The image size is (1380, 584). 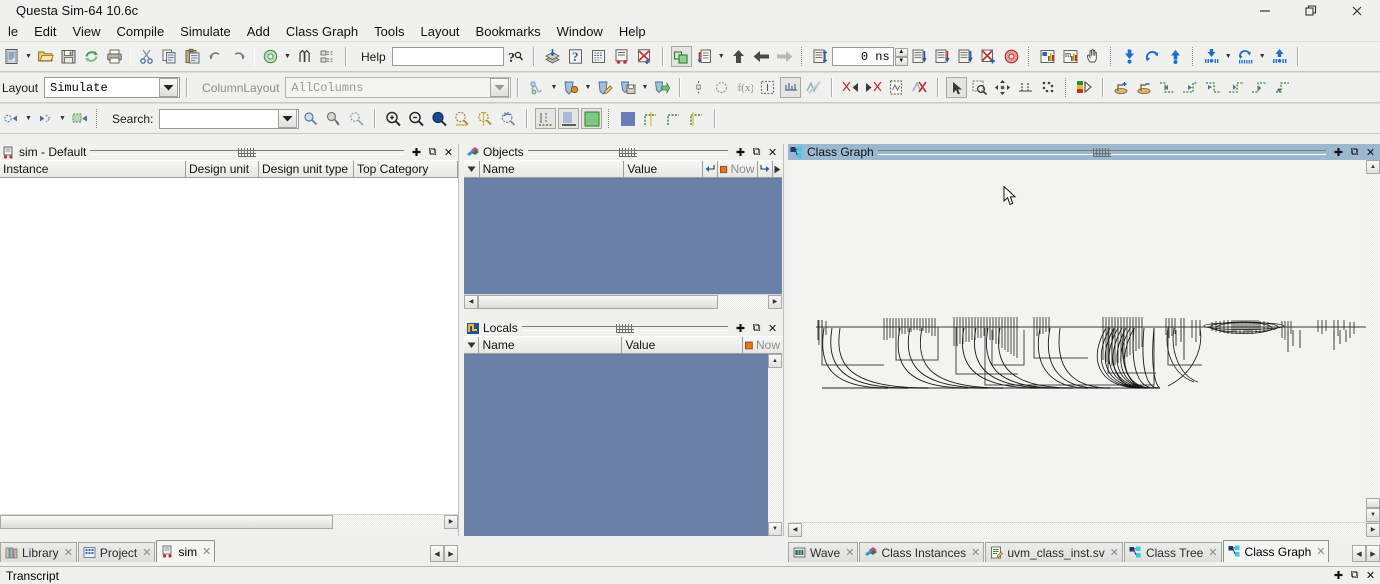 What do you see at coordinates (28, 118) in the screenshot?
I see `expand-dropdown-icon: ▼` at bounding box center [28, 118].